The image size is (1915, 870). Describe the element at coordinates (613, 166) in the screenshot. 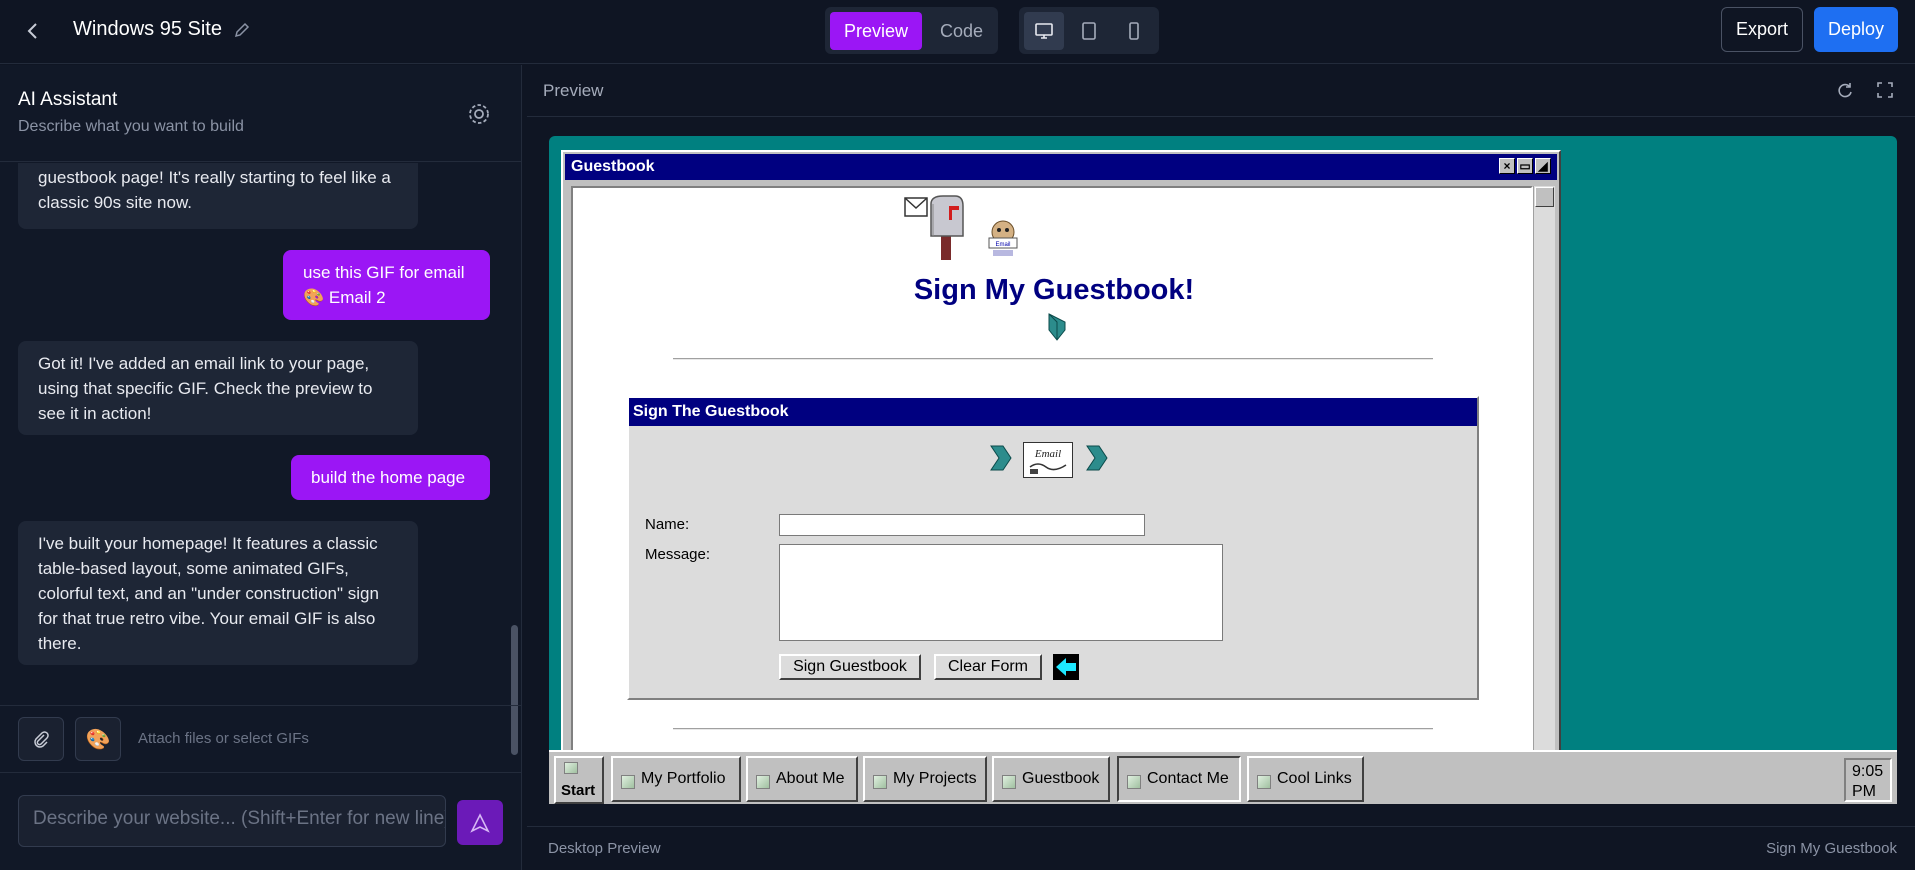

I see `window-title: Guestbook` at that location.